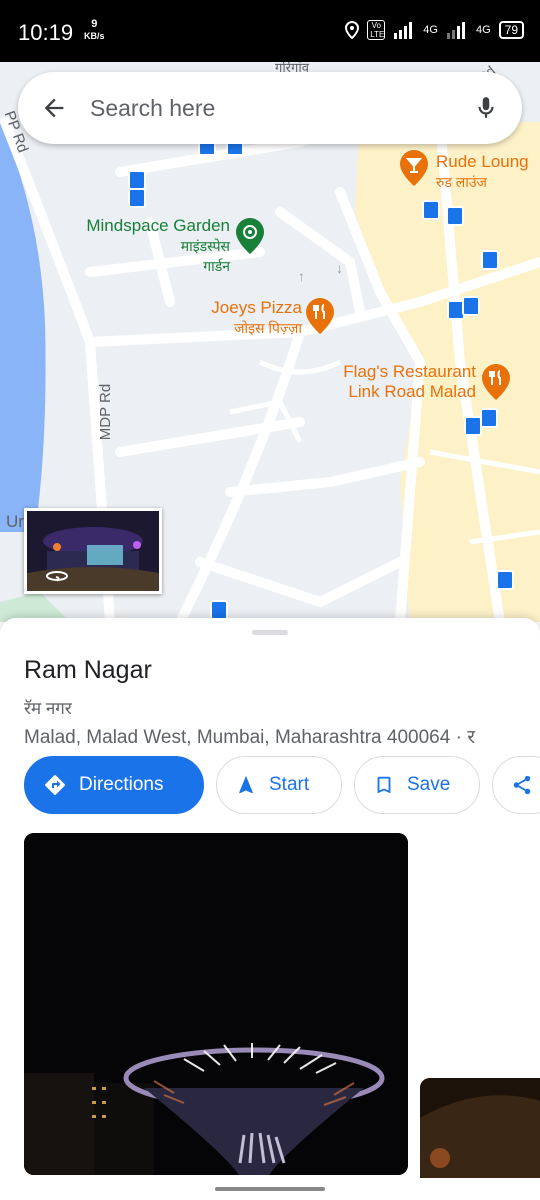 The image size is (540, 1200). I want to click on share-icon, so click(522, 785).